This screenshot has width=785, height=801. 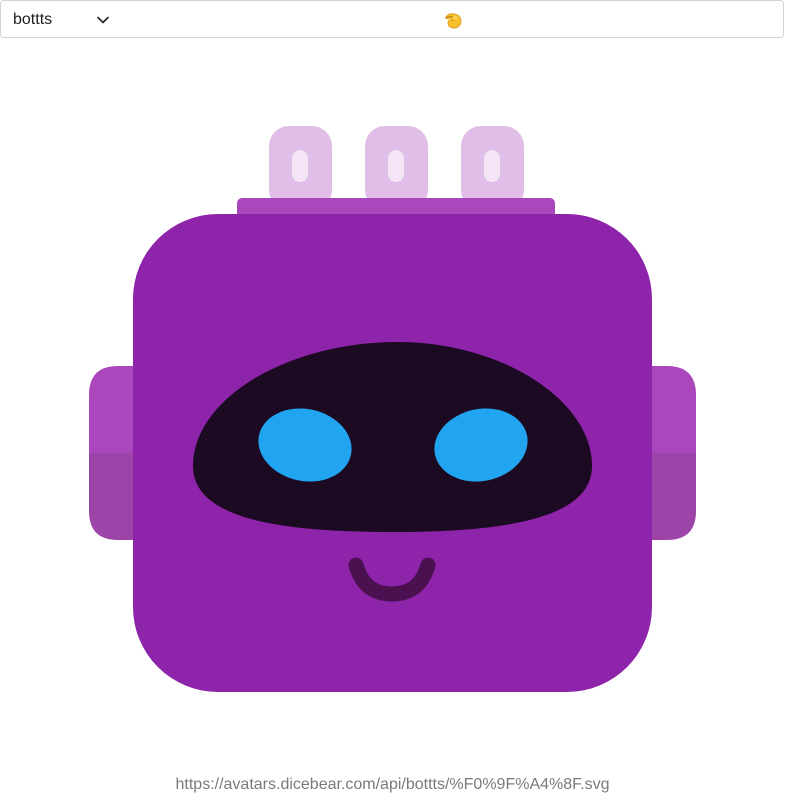 I want to click on left-ear, so click(x=112, y=453).